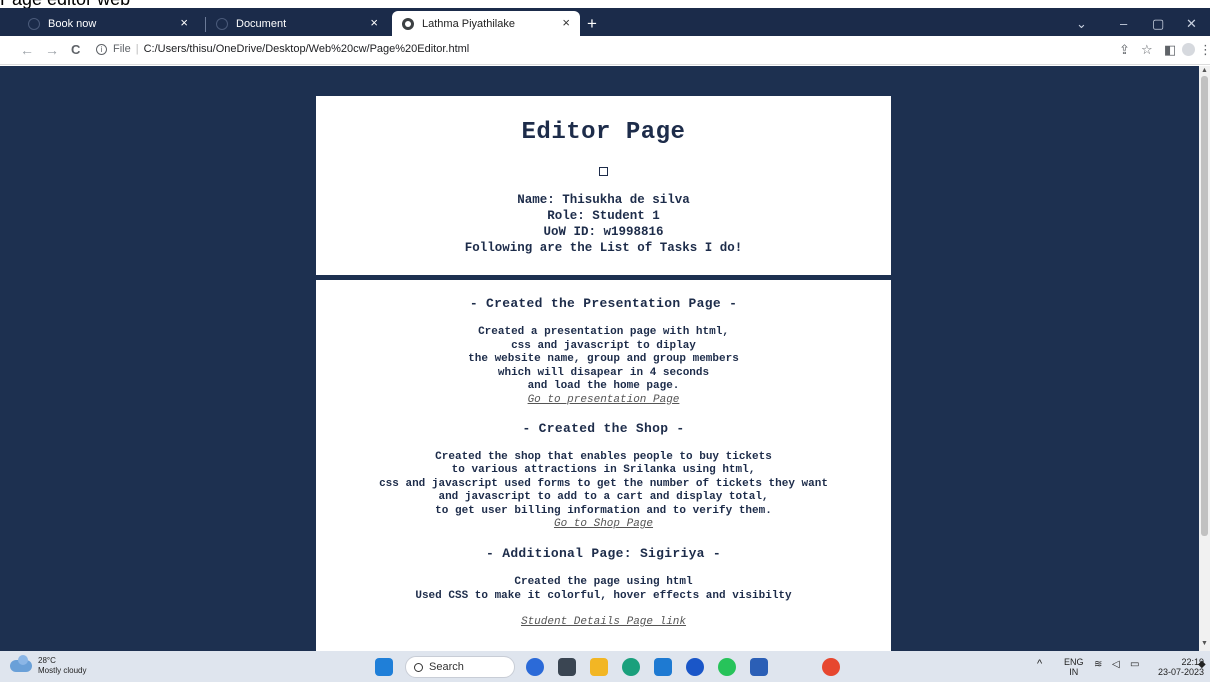 The image size is (1210, 682). What do you see at coordinates (418, 667) in the screenshot?
I see `search-icon` at bounding box center [418, 667].